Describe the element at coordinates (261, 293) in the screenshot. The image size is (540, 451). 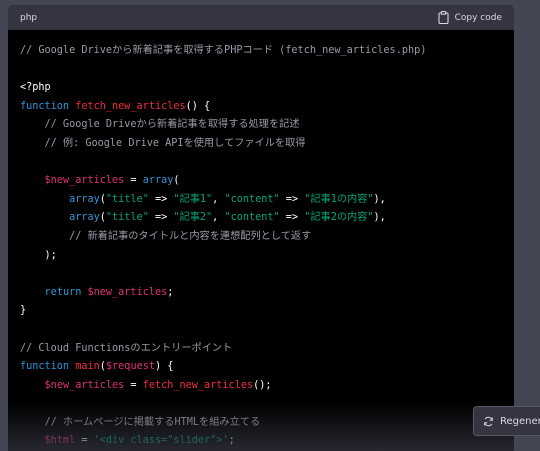
I see `code-line: return $new_articles;` at that location.